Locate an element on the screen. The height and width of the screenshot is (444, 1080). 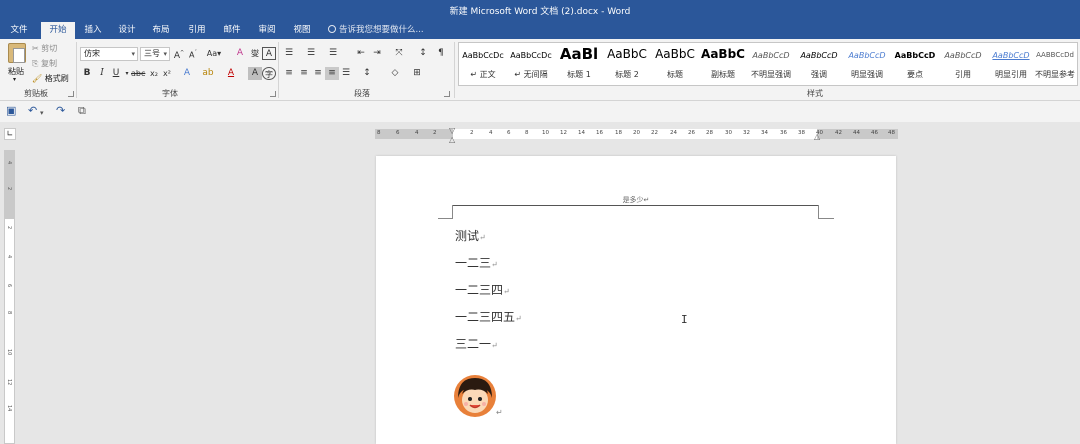
align-center-icon: ≡ is located at coordinates (304, 73).